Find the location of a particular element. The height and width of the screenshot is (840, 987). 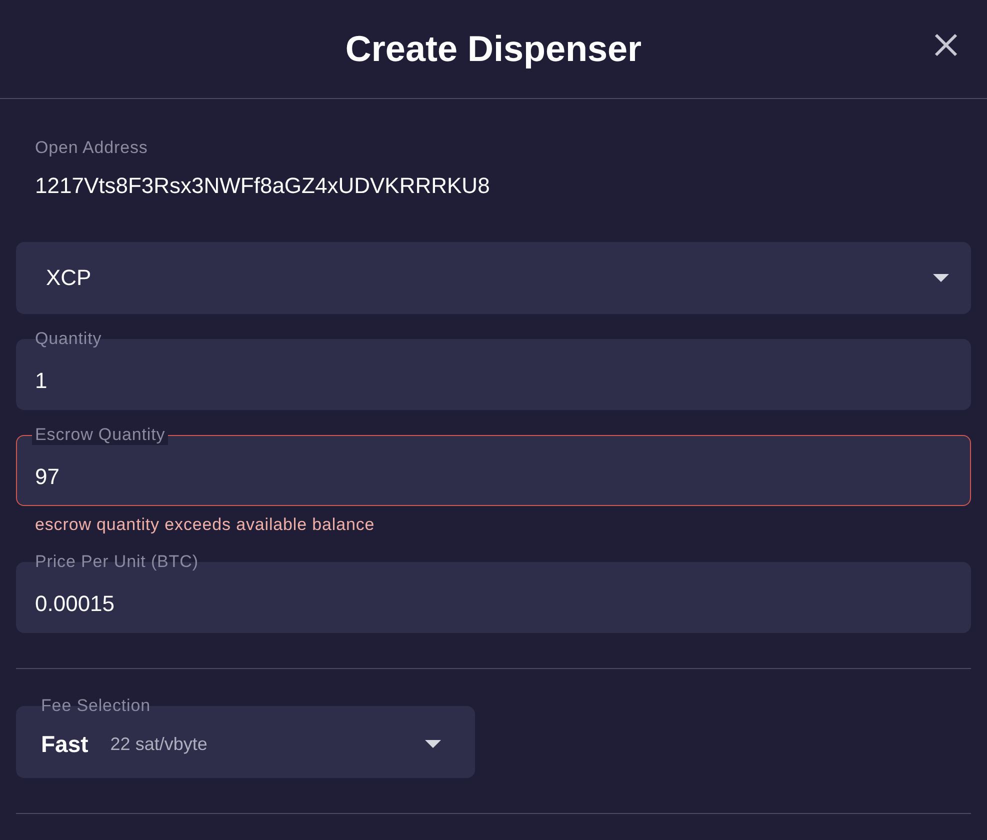

fee-value: Fast is located at coordinates (64, 744).